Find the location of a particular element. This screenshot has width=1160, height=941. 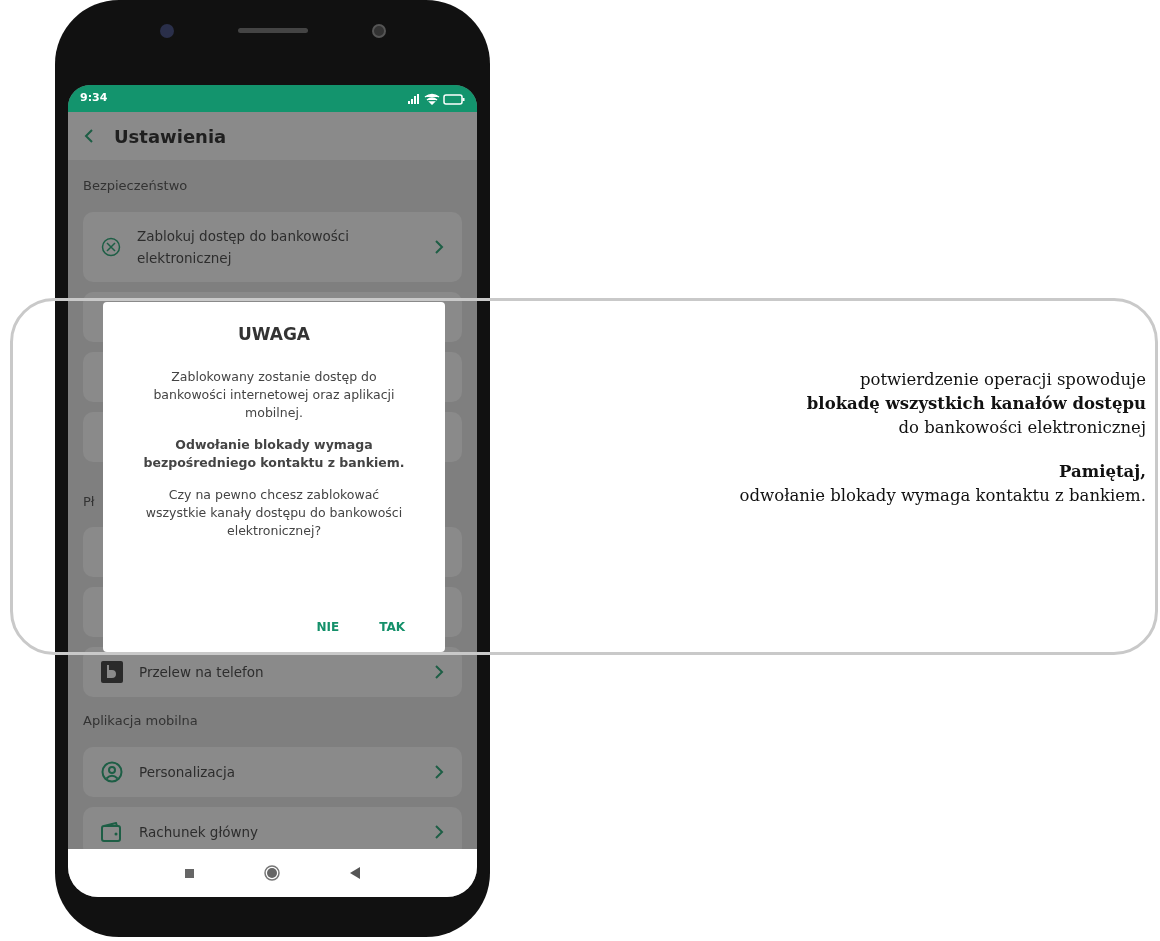

row-label: Przelew na telefon is located at coordinates (202, 672).